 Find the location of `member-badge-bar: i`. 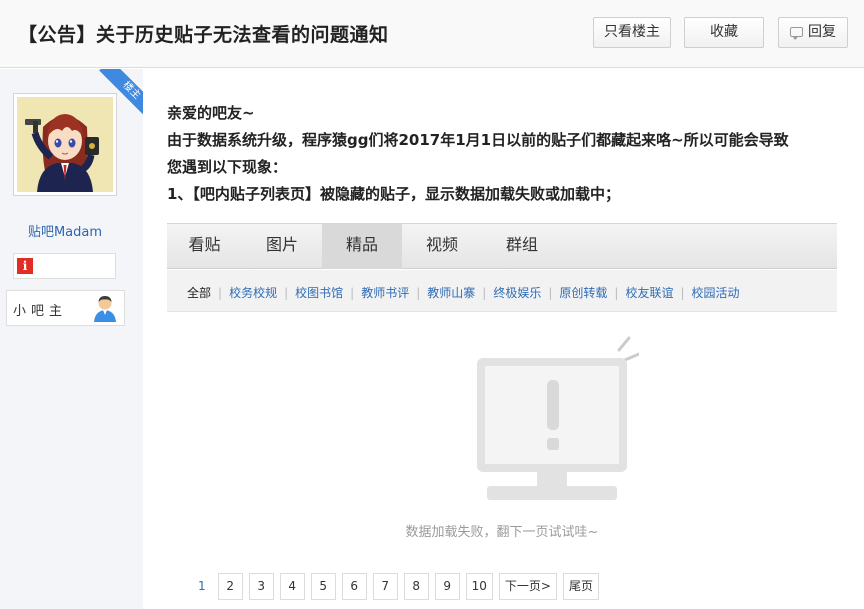

member-badge-bar: i is located at coordinates (64, 266).